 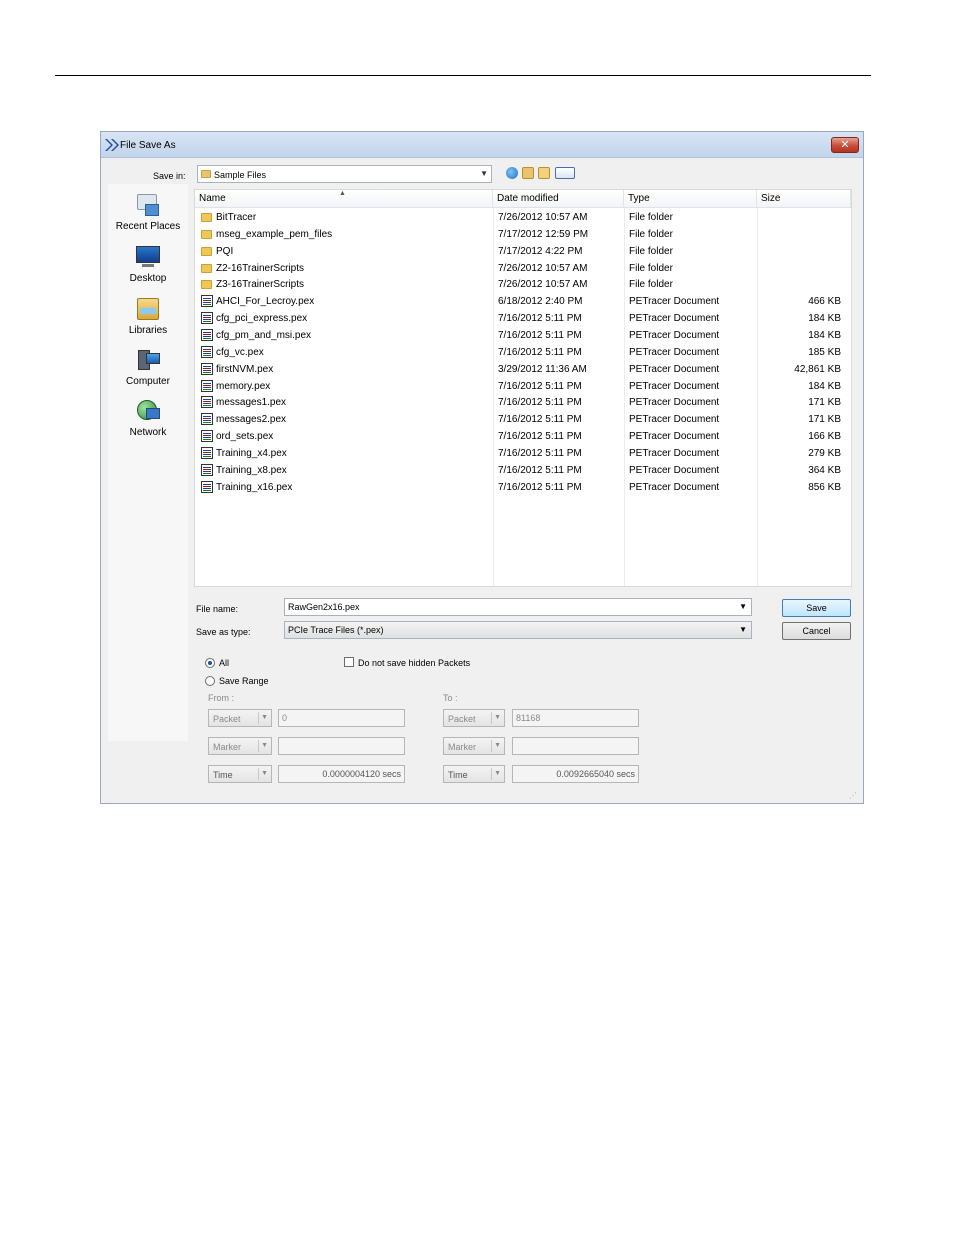 I want to click on to-time-unit: Time, so click(x=458, y=775).